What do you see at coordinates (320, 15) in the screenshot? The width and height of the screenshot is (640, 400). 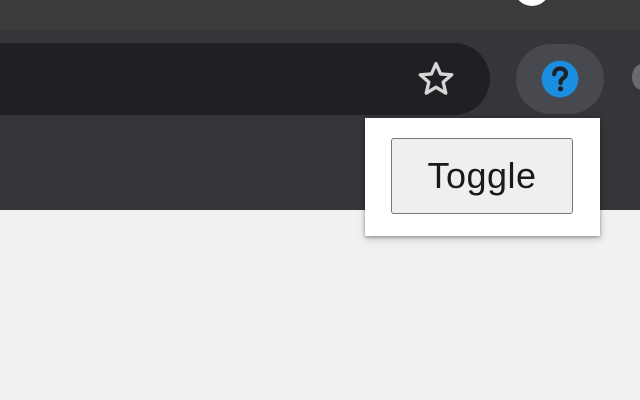 I see `tab-strip` at bounding box center [320, 15].